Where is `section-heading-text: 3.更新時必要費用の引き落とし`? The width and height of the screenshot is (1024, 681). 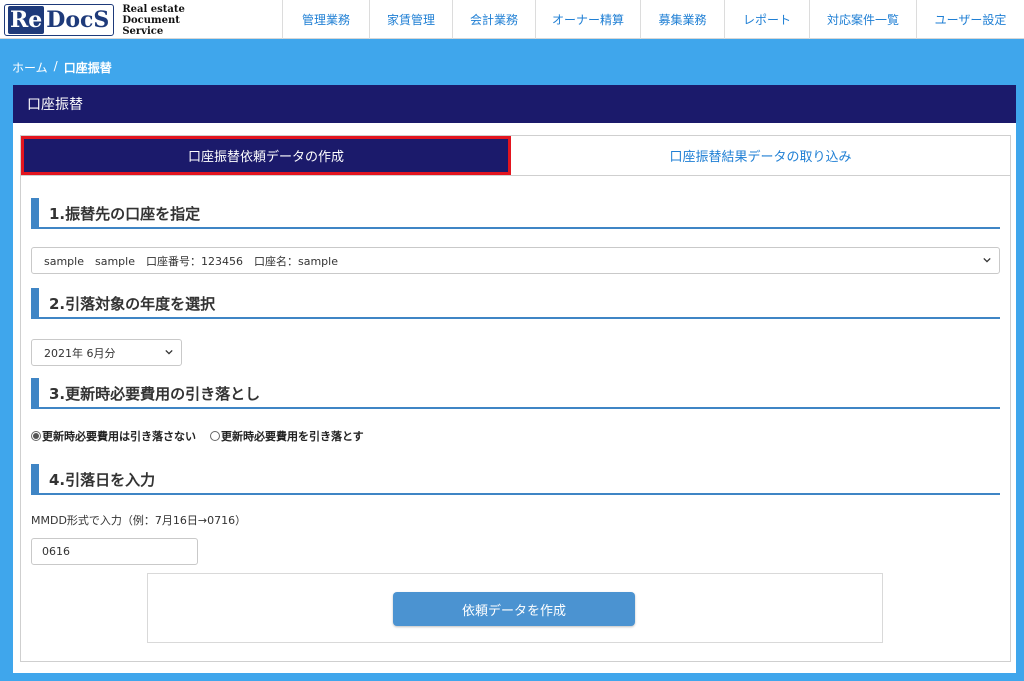 section-heading-text: 3.更新時必要費用の引き落とし is located at coordinates (155, 393).